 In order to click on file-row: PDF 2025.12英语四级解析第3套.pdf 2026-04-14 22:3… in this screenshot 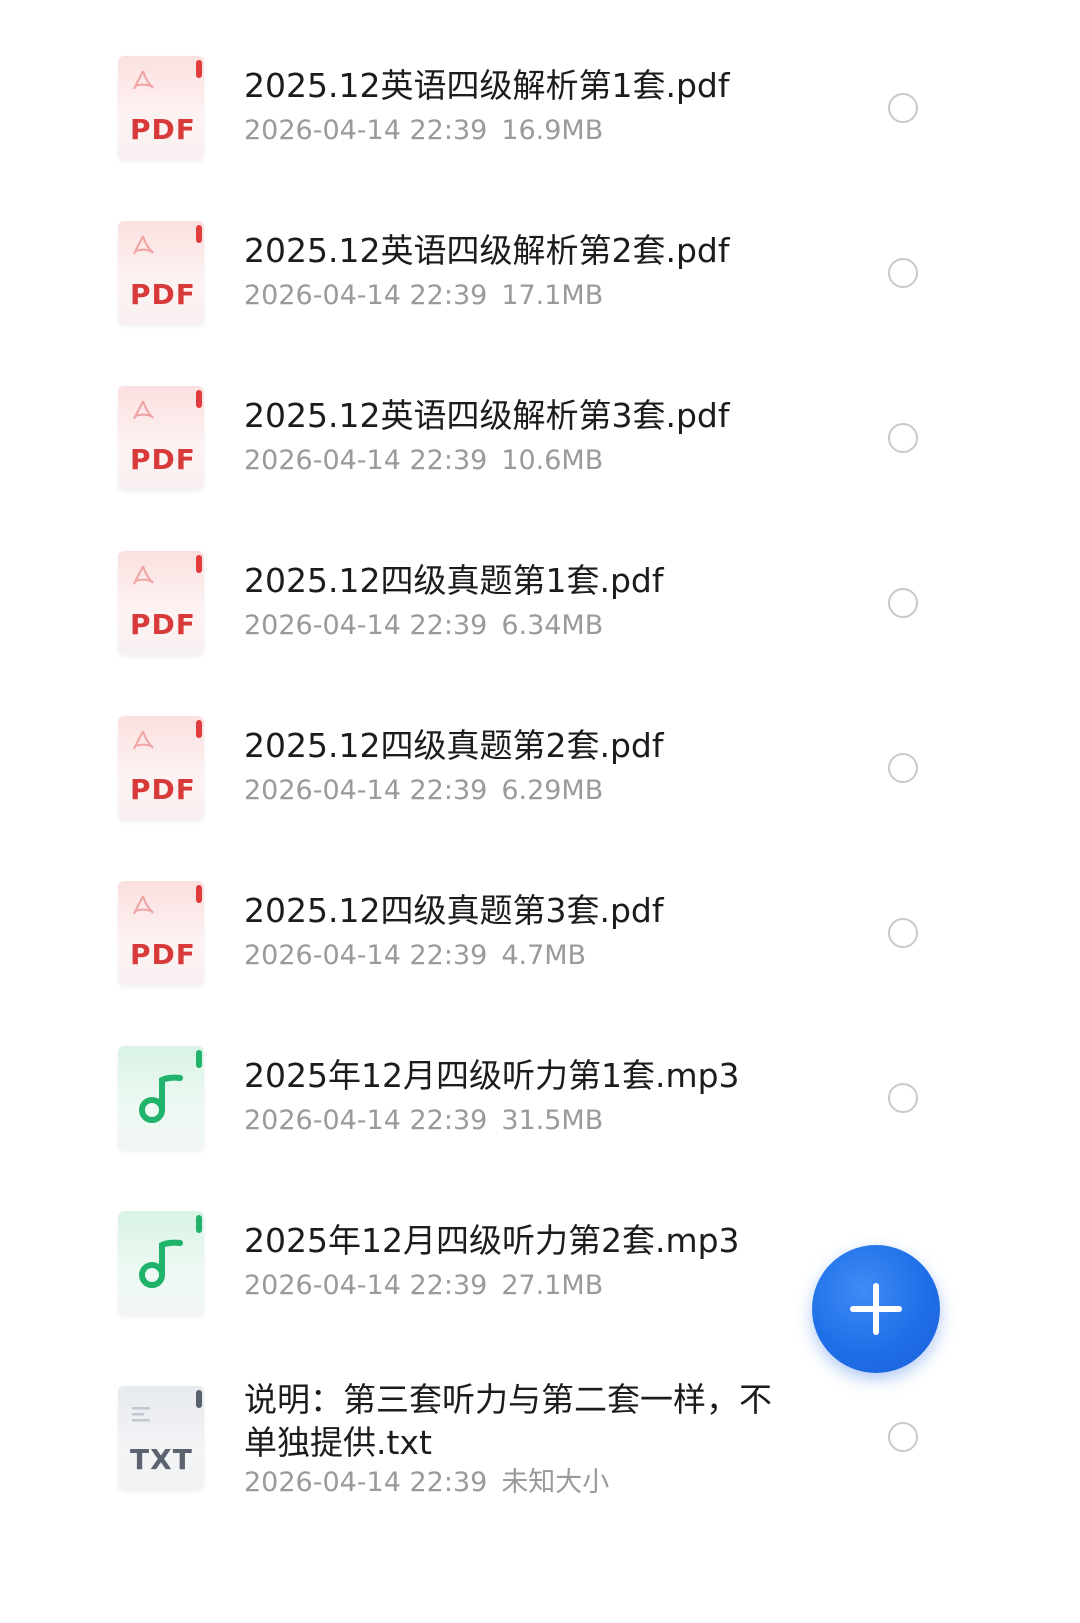, I will do `click(540, 452)`.